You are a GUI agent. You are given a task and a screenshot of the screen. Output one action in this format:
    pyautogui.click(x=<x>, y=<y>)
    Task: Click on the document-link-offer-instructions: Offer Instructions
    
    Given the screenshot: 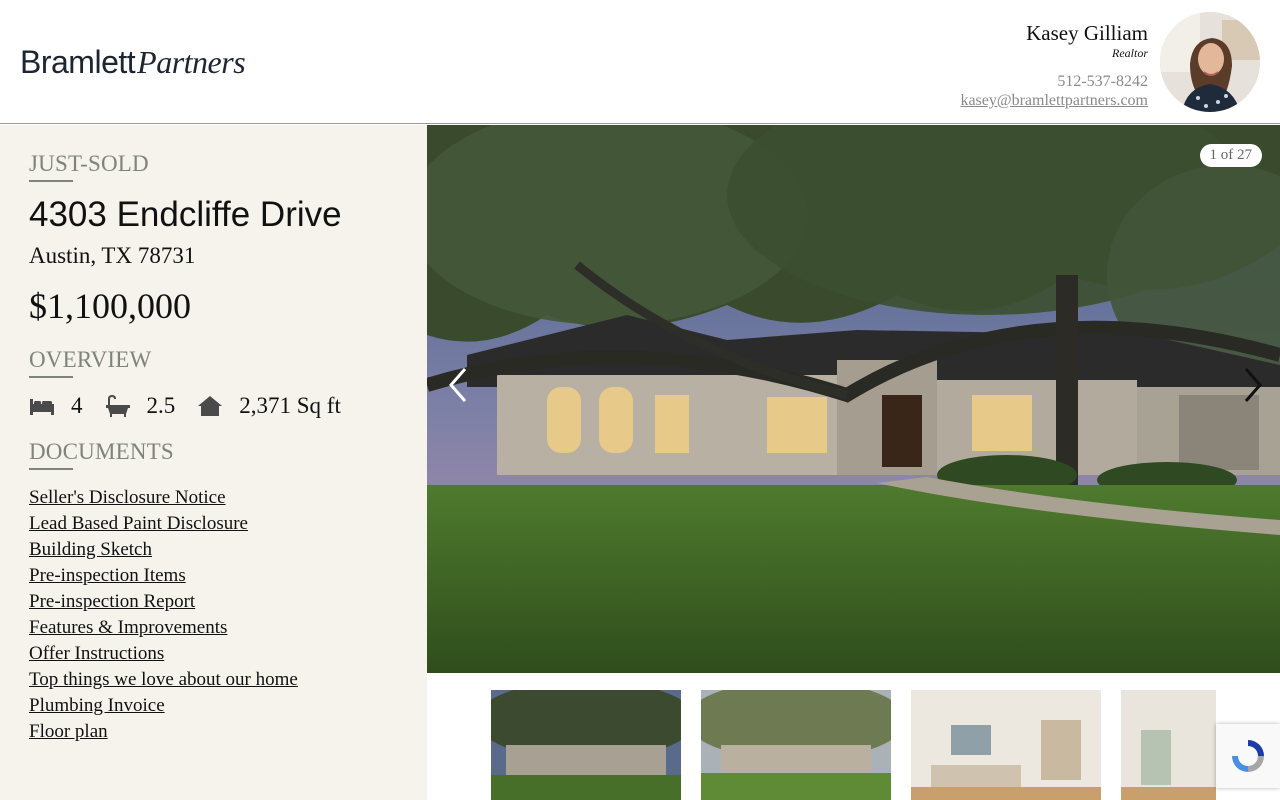 What is the action you would take?
    pyautogui.click(x=96, y=653)
    